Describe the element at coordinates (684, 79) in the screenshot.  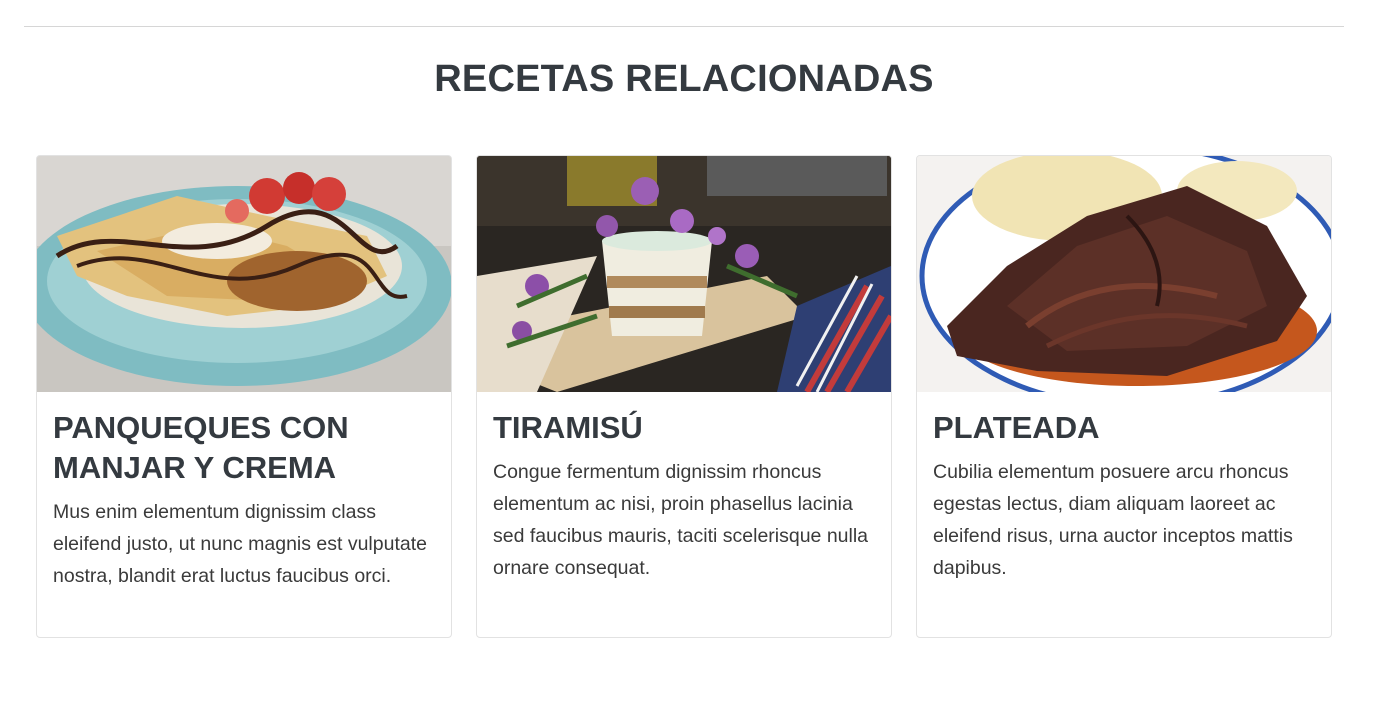
I see `section-title: RECETAS RELACIONADAS` at that location.